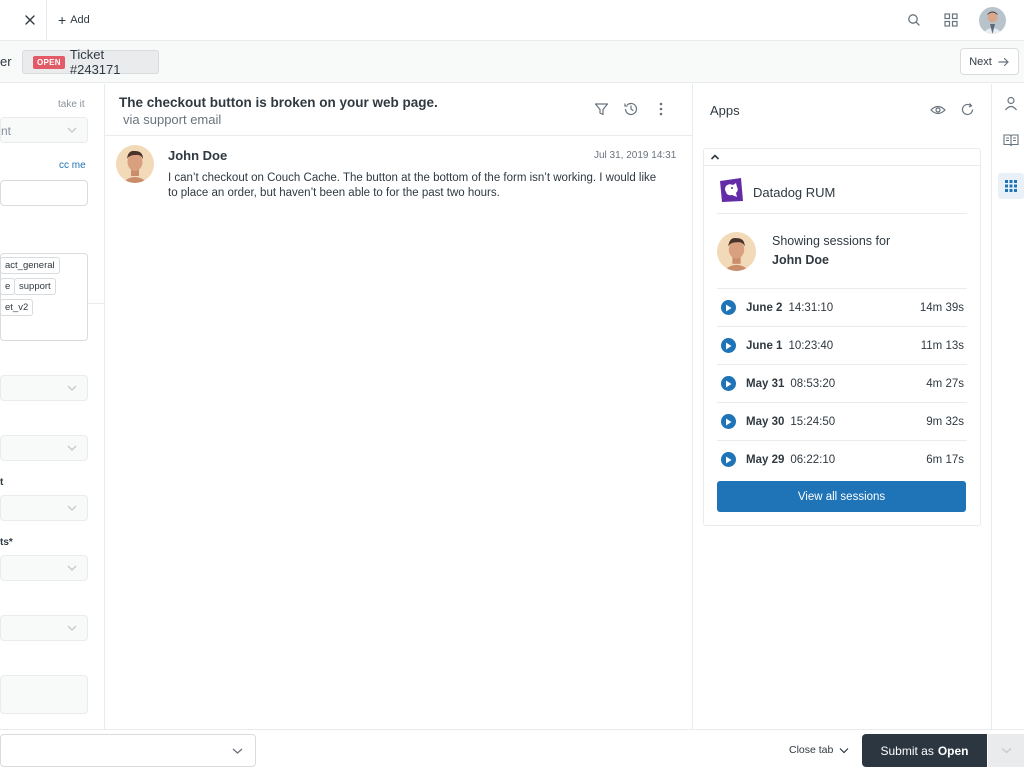 The height and width of the screenshot is (768, 1024). What do you see at coordinates (635, 155) in the screenshot?
I see `message-timestamp: Jul 31, 2019 14:31` at bounding box center [635, 155].